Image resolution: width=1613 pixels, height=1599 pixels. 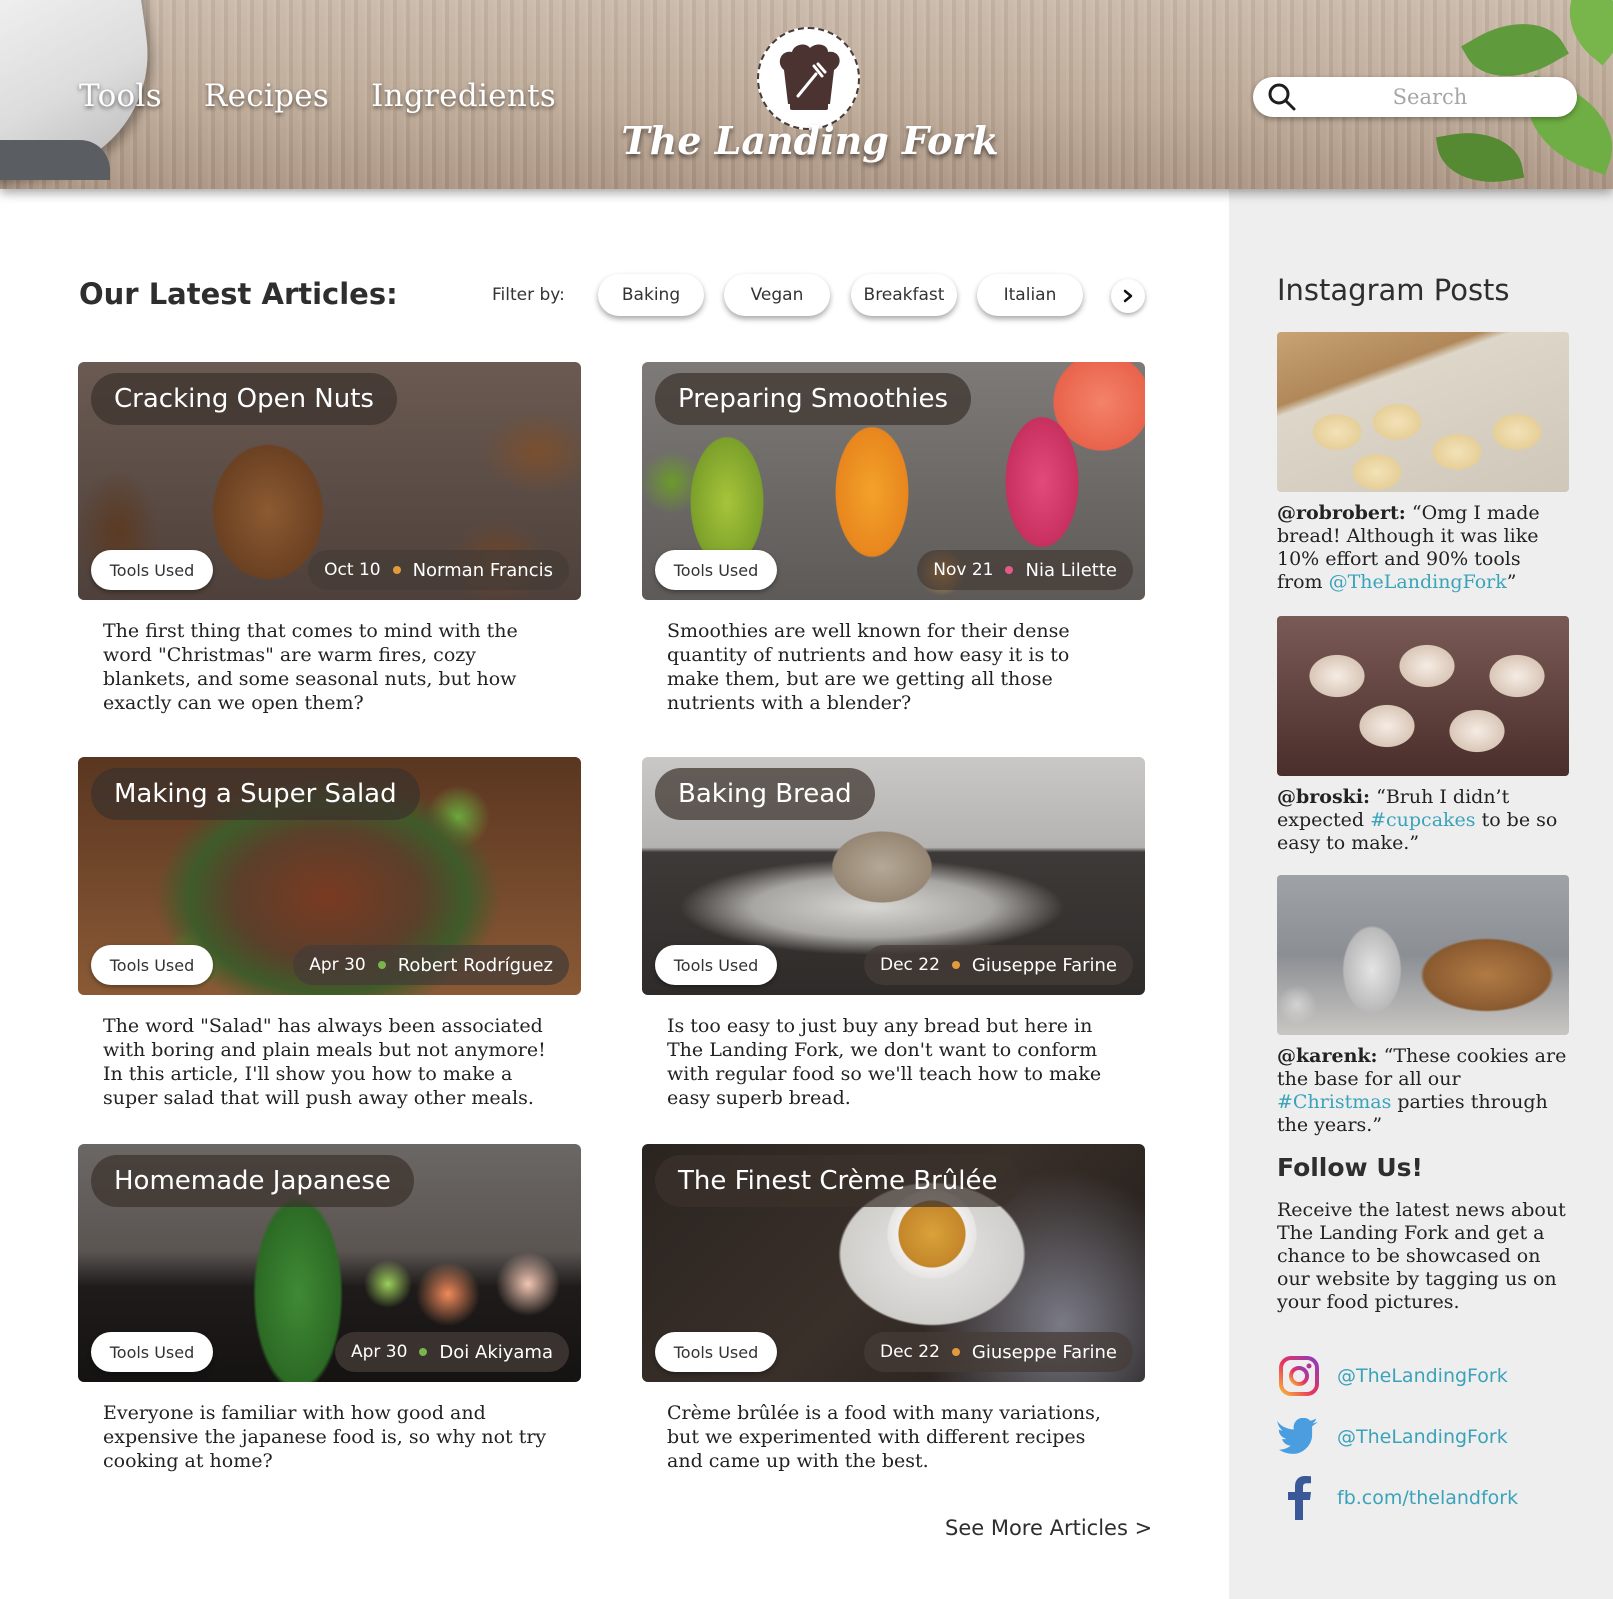 What do you see at coordinates (55, 160) in the screenshot?
I see `knife-handle-decoration` at bounding box center [55, 160].